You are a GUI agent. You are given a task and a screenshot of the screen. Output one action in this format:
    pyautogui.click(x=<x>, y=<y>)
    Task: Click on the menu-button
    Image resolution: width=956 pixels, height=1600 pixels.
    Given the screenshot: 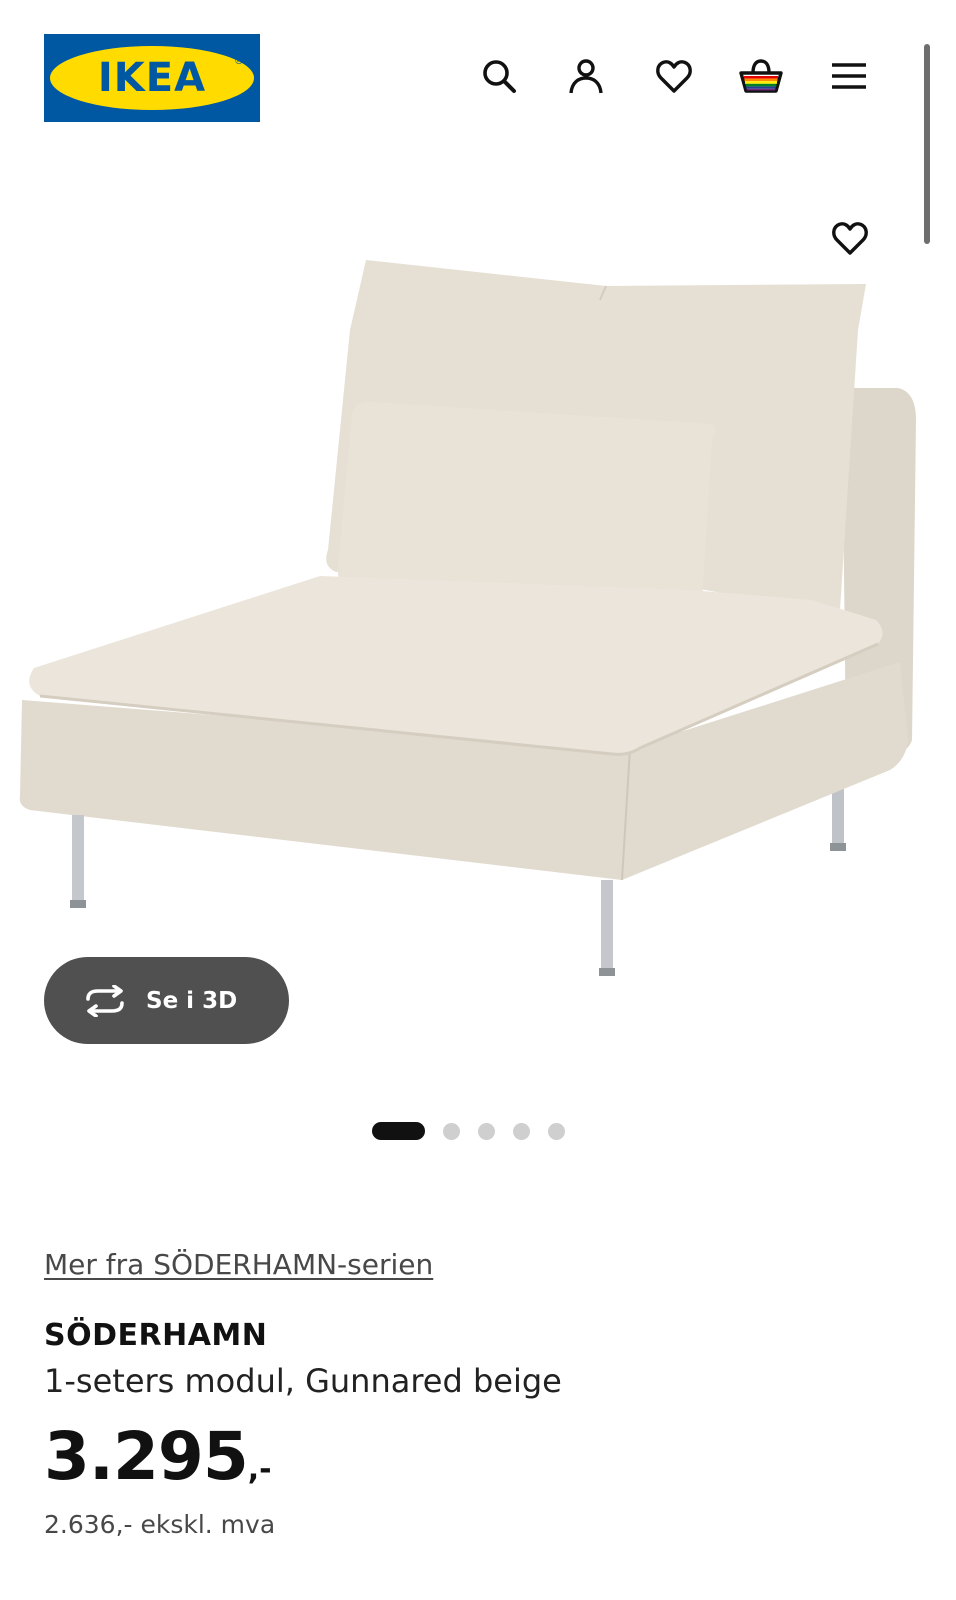 What is the action you would take?
    pyautogui.click(x=849, y=76)
    